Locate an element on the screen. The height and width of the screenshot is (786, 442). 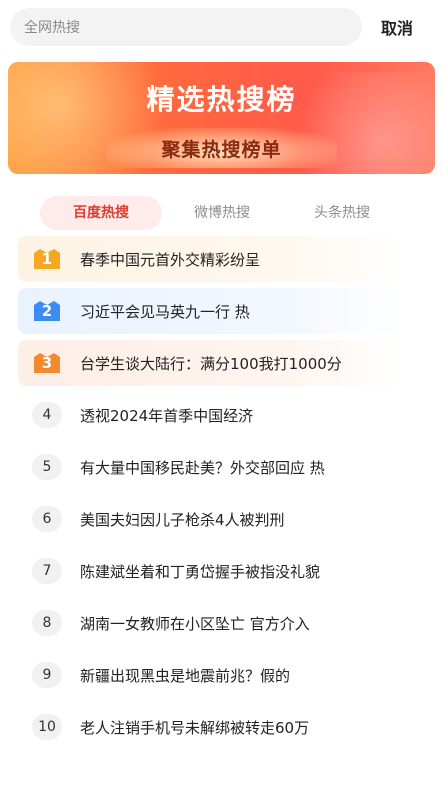
rank-number: 1 is located at coordinates (47, 259).